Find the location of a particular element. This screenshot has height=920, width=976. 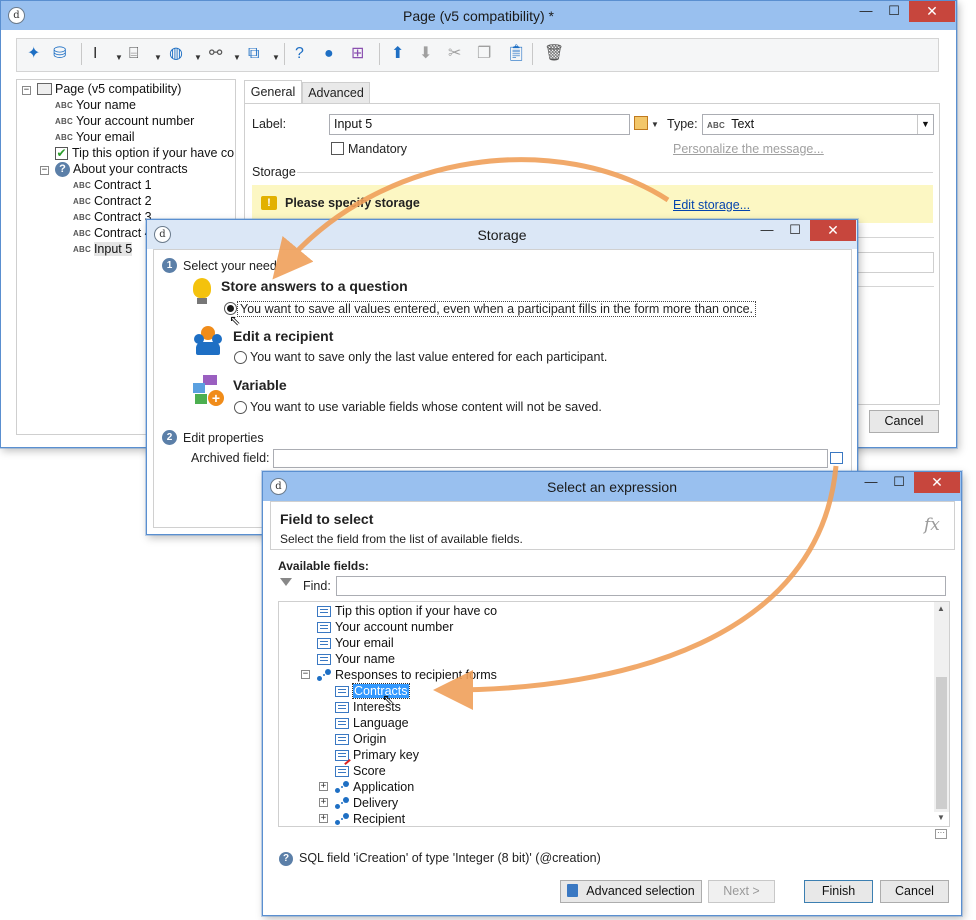

expression-window-titlebar: d Select an expression — ☐ ✕ is located at coordinates (612, 486).